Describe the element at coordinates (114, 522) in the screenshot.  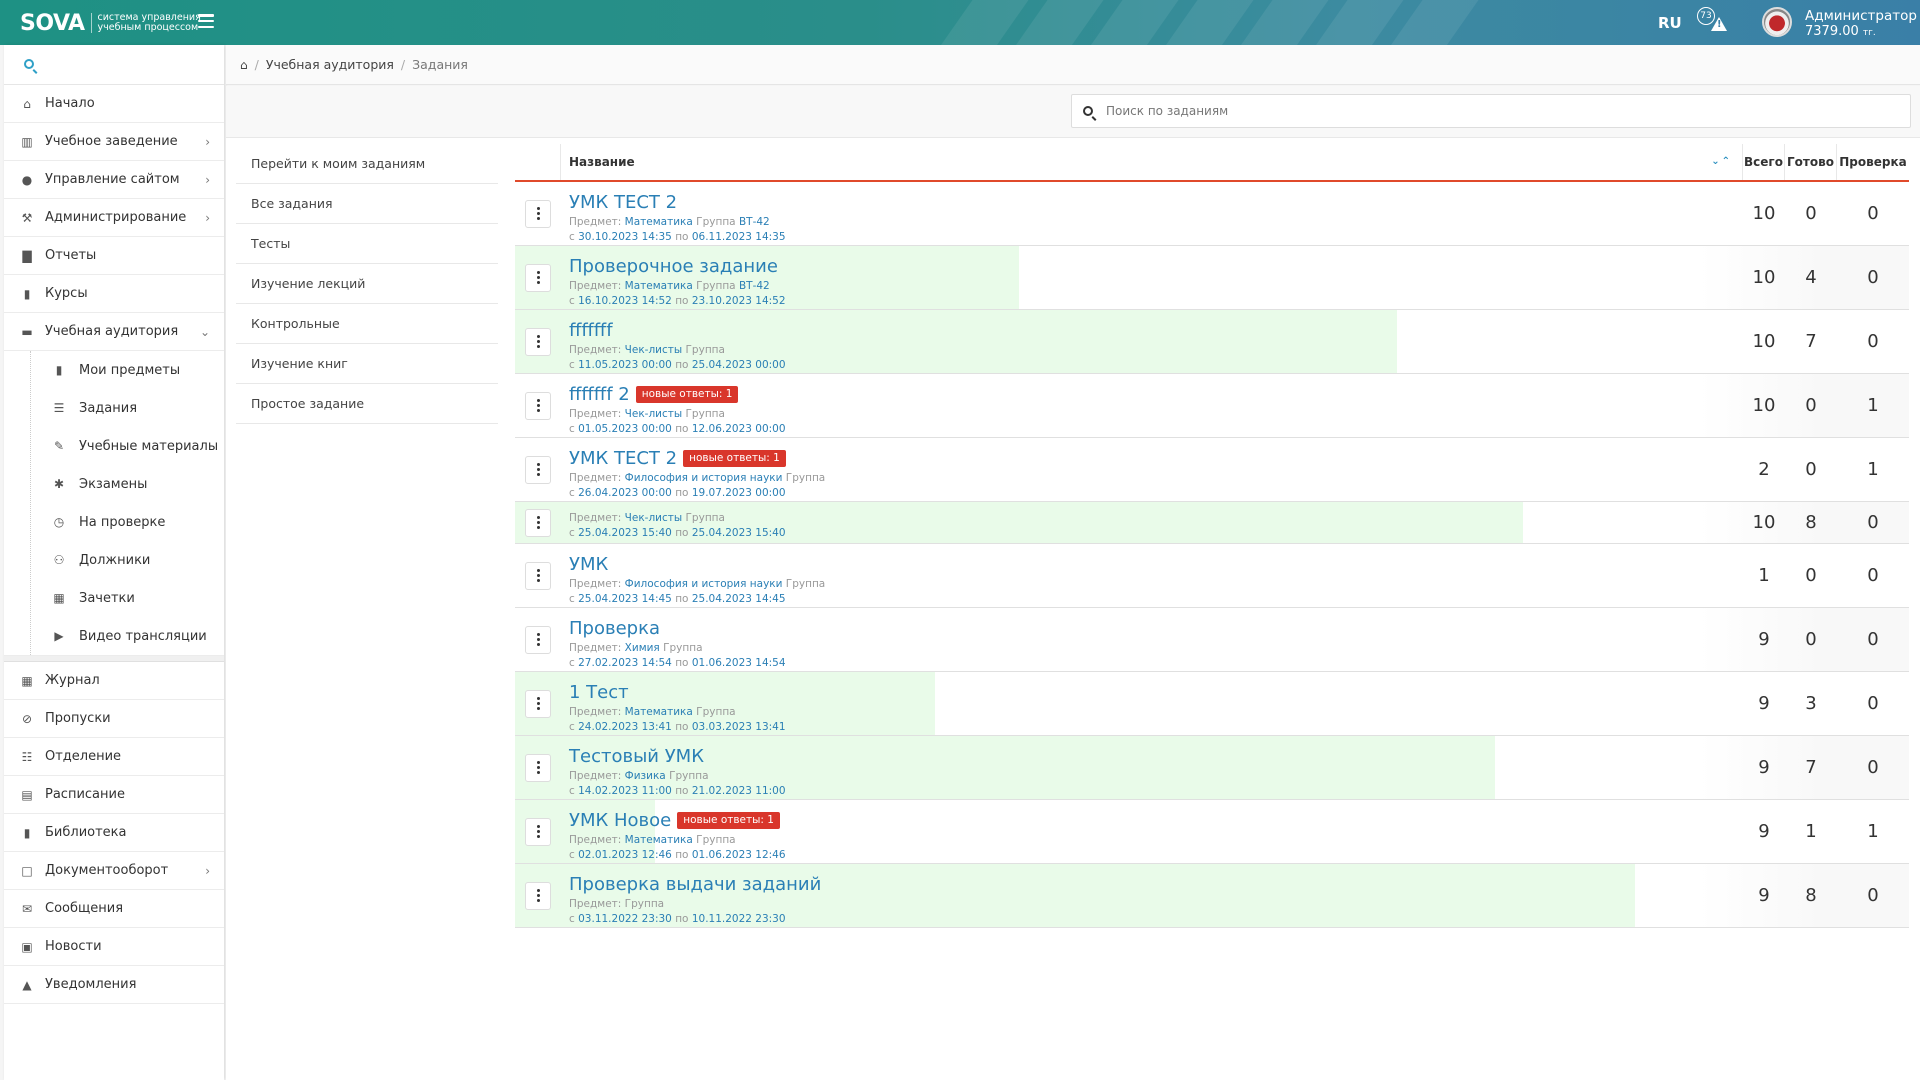
I see `sidebar-item: ◷ На проверке` at that location.